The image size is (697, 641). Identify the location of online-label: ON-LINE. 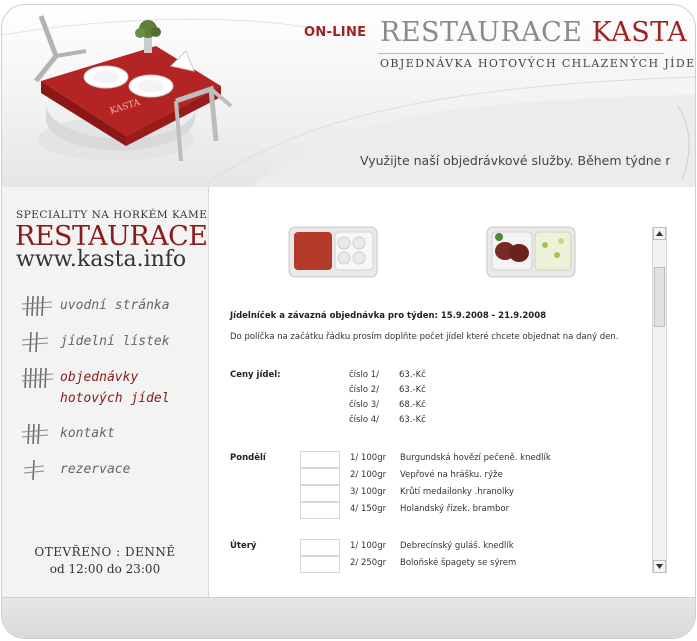
(335, 32).